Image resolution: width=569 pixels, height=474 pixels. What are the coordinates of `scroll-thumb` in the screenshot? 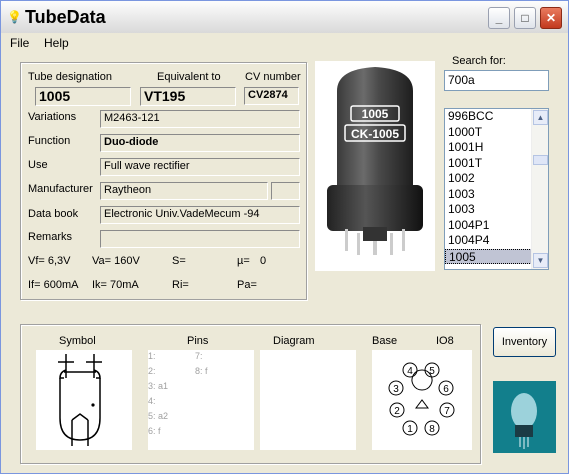 It's located at (540, 160).